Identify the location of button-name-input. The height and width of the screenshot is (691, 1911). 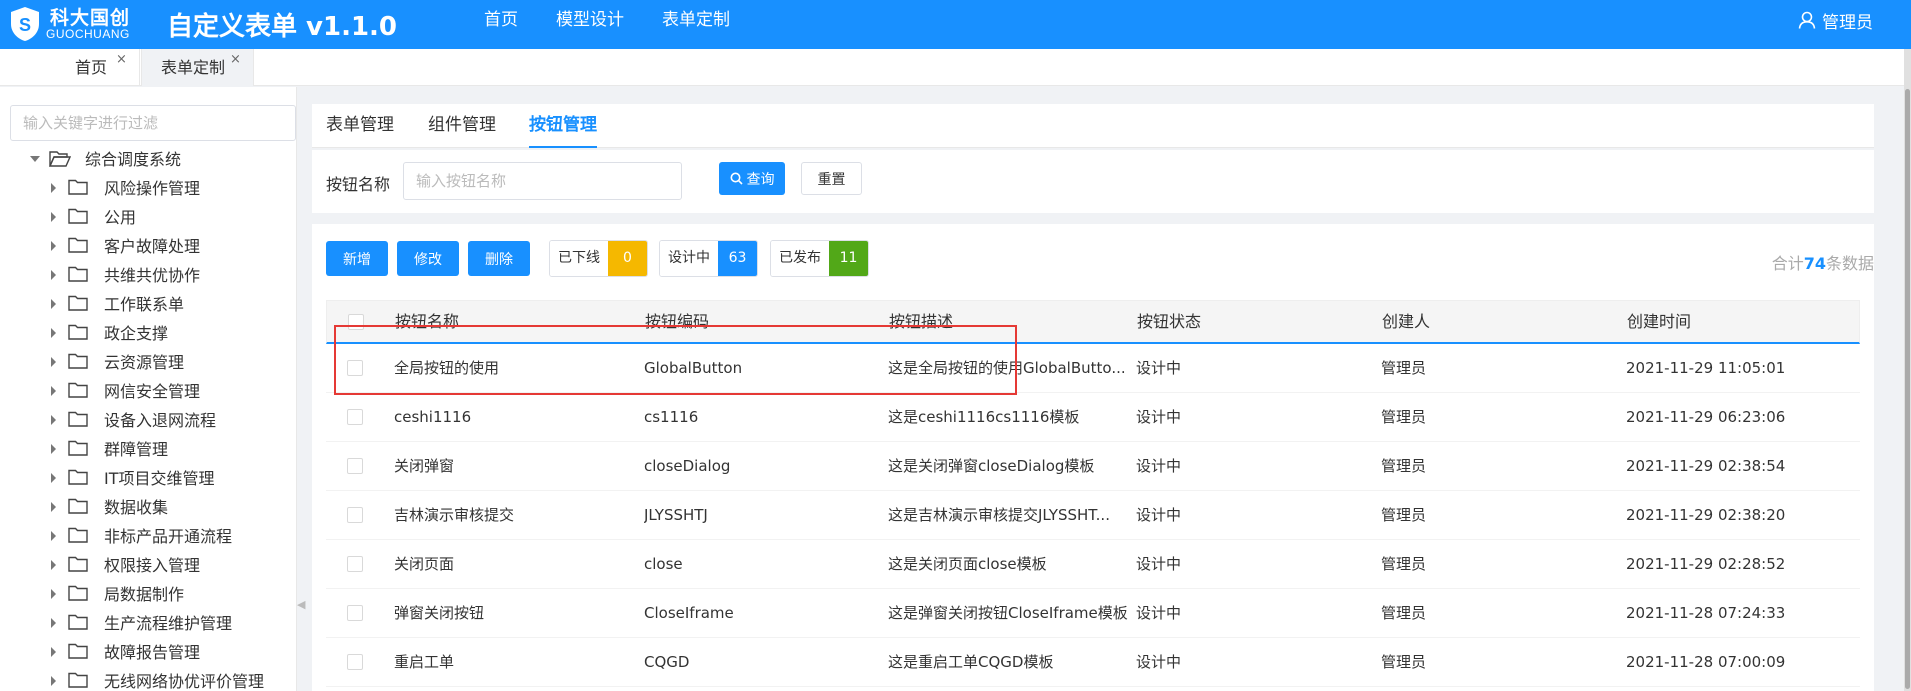
(542, 181).